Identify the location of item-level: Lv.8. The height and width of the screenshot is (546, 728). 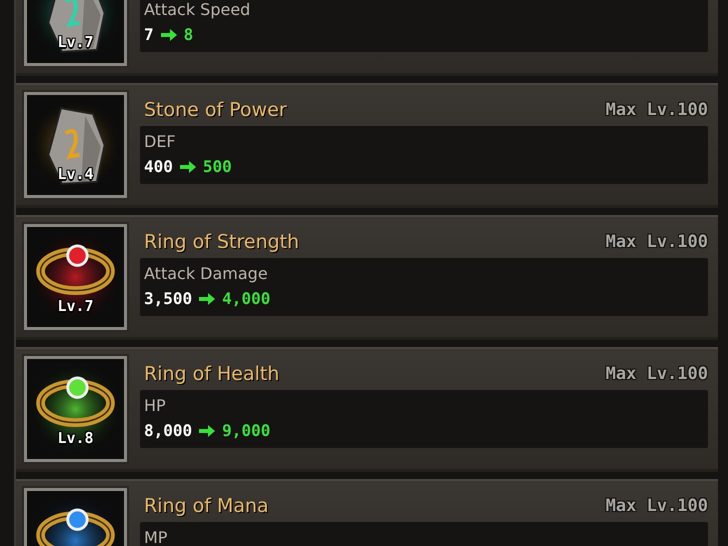
(75, 438).